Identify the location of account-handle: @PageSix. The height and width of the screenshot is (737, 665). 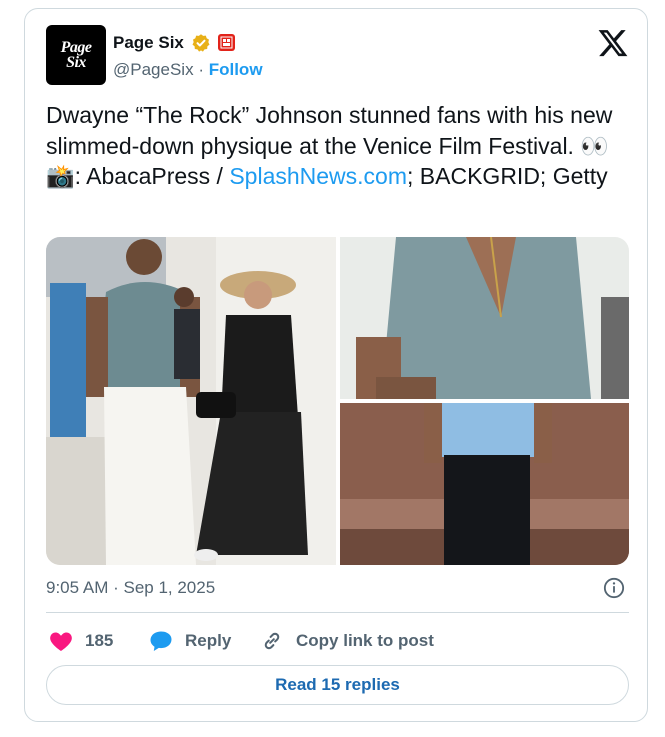
(153, 69).